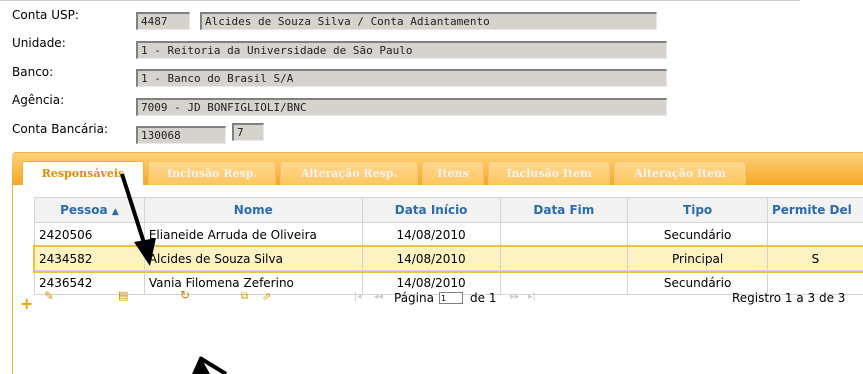 This screenshot has height=374, width=863. I want to click on conta-bancaria-digit-field: 7, so click(248, 132).